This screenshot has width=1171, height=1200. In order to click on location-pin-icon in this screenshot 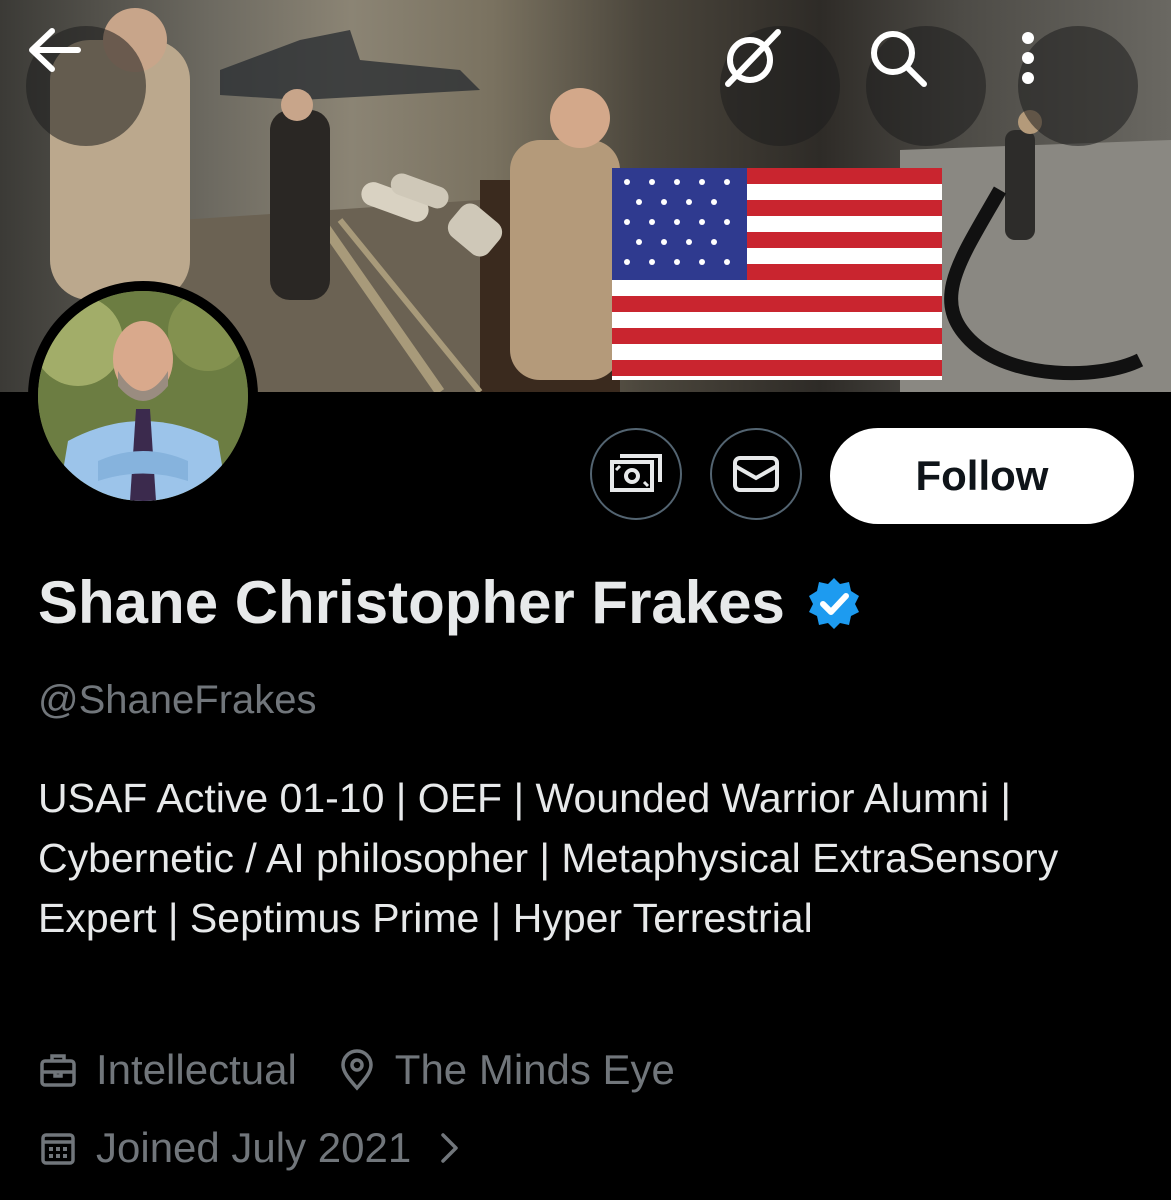, I will do `click(357, 1070)`.